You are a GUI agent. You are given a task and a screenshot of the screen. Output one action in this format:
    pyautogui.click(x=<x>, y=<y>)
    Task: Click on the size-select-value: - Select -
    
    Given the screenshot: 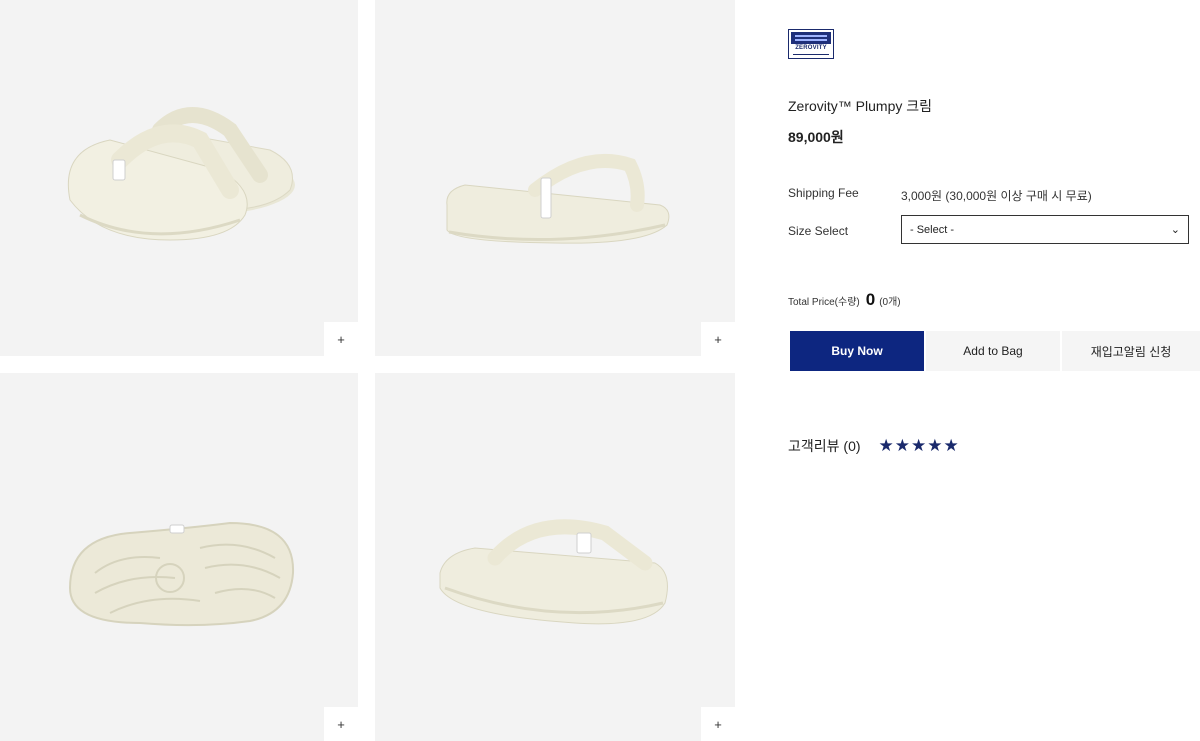 What is the action you would take?
    pyautogui.click(x=932, y=229)
    